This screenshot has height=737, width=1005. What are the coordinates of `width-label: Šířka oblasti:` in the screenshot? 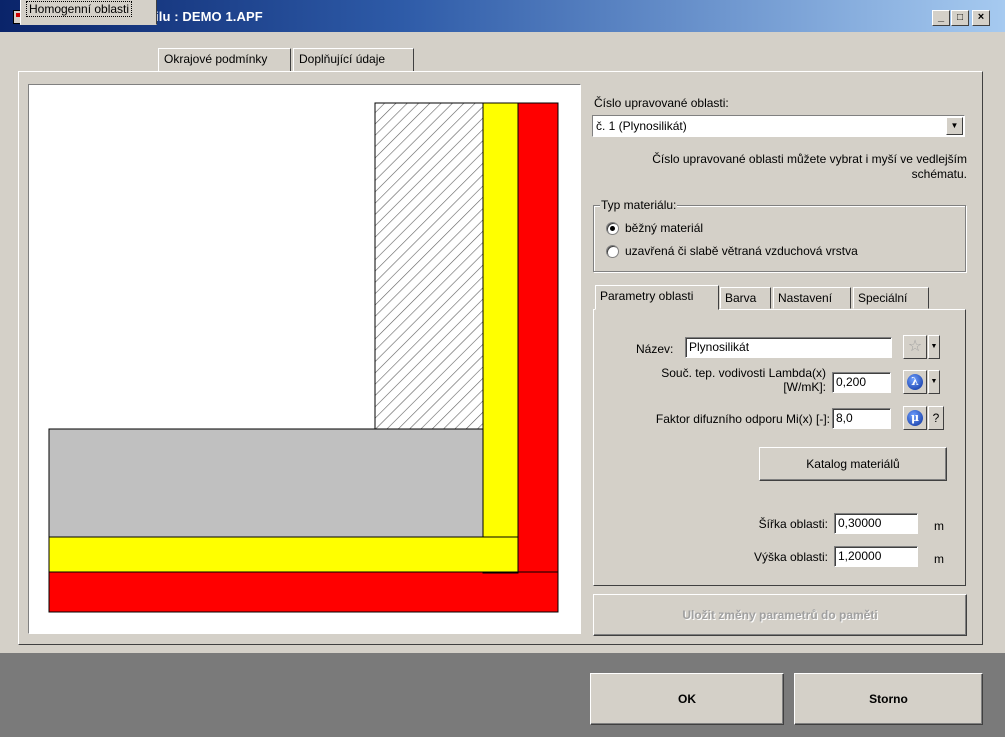 It's located at (793, 524).